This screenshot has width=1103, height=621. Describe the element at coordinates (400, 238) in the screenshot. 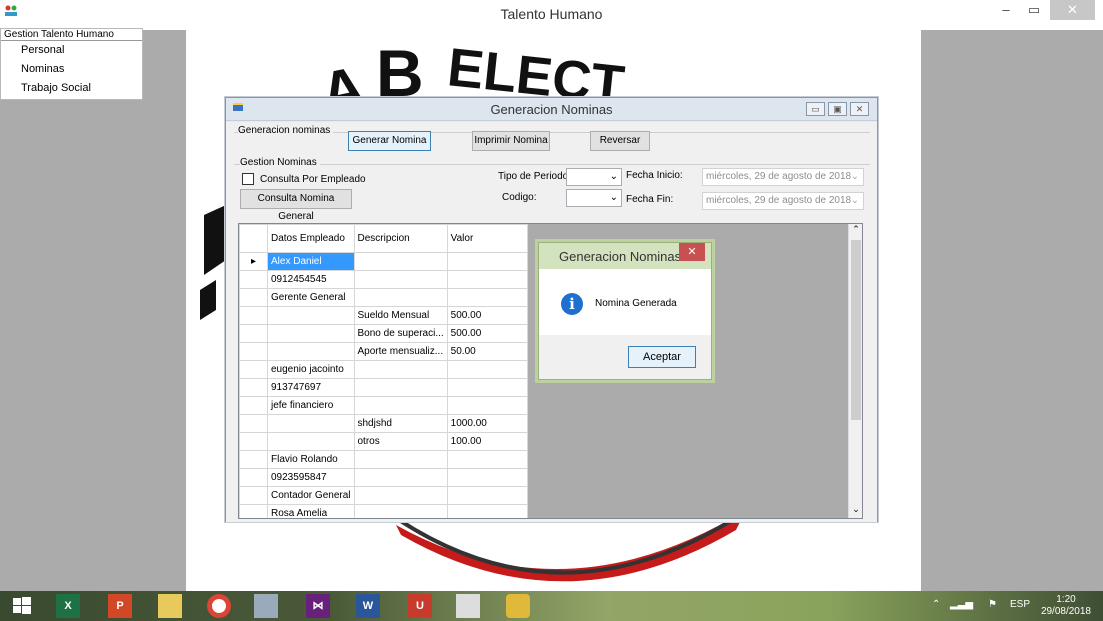

I see `column-header-descripcion: Descripcion` at that location.